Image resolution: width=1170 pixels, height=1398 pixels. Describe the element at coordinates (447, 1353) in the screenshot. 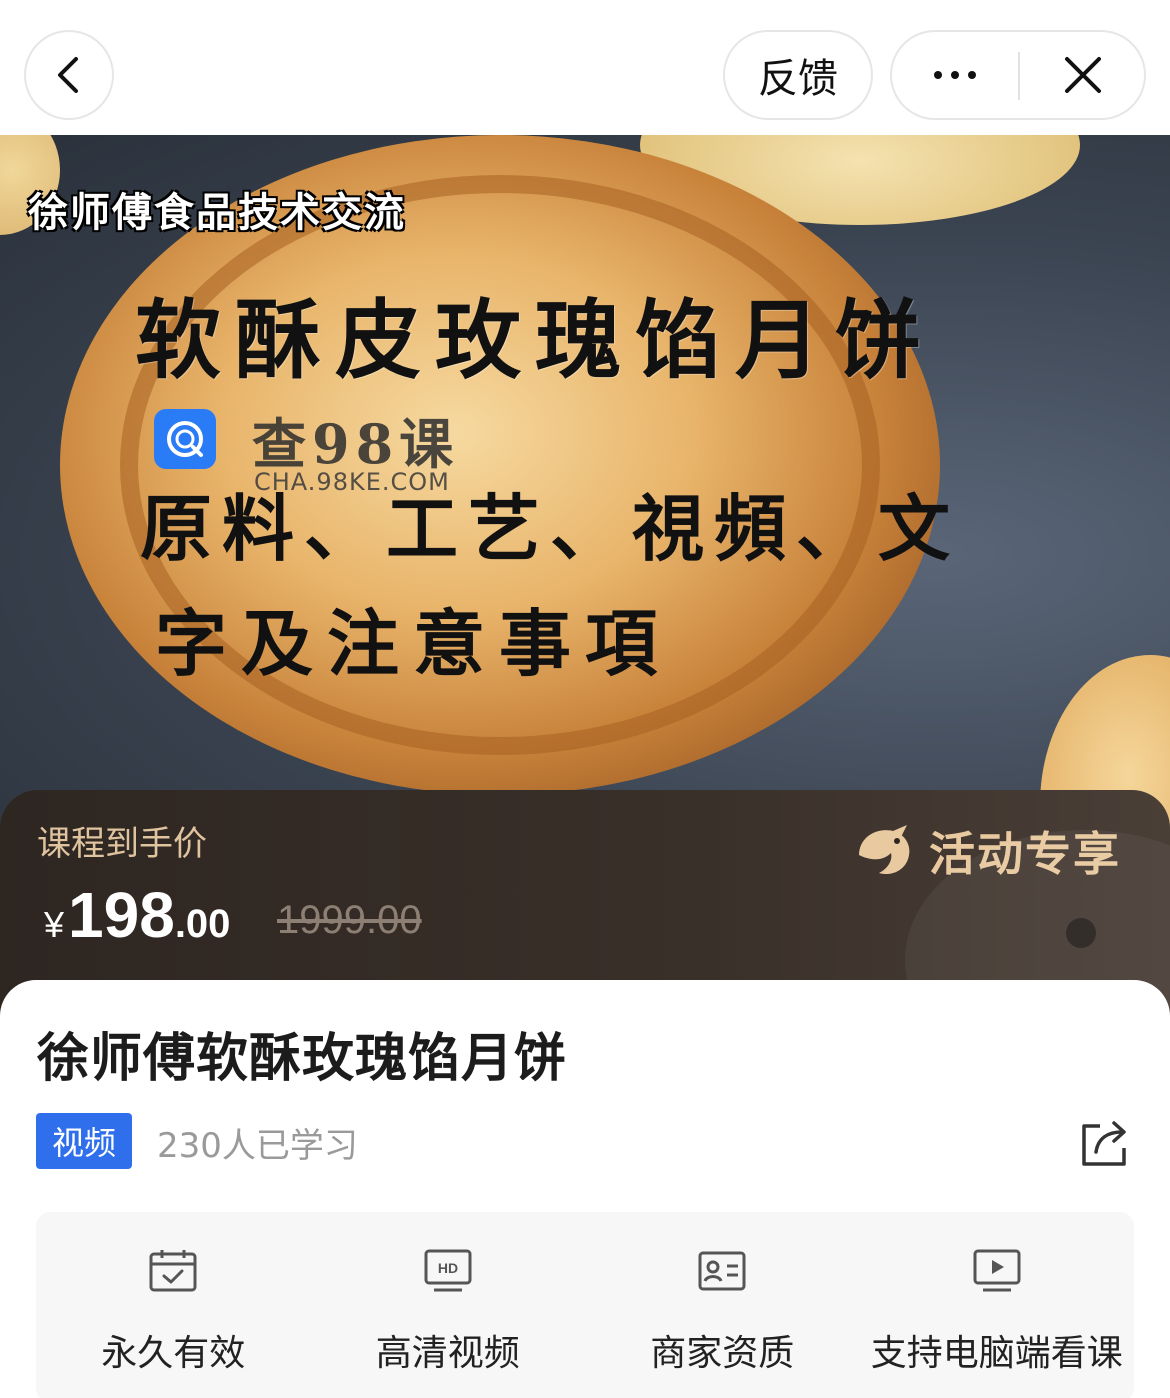

I see `feature-label: 高清视频` at that location.